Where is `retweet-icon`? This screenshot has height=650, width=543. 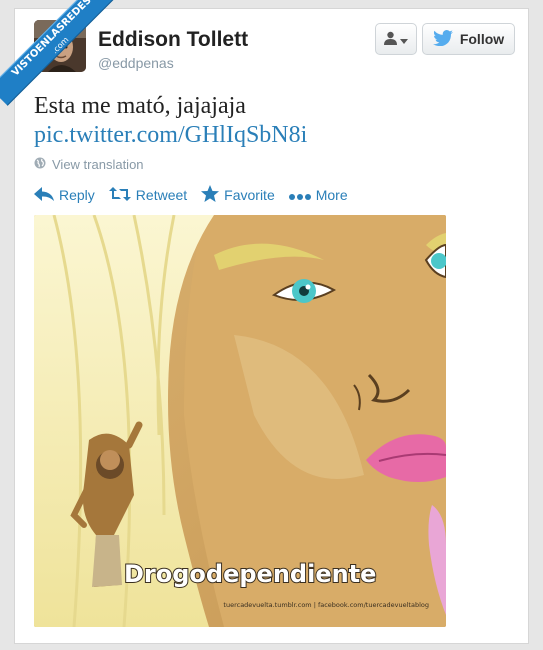
retweet-icon is located at coordinates (119, 195).